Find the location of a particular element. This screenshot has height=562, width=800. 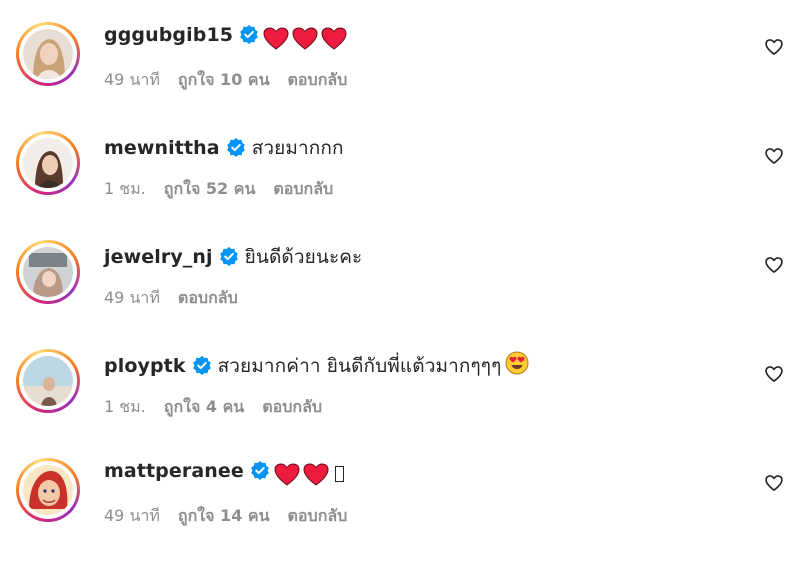

comment-header: jewelry_nj ยินดีด้วยนะคะ is located at coordinates (233, 257).